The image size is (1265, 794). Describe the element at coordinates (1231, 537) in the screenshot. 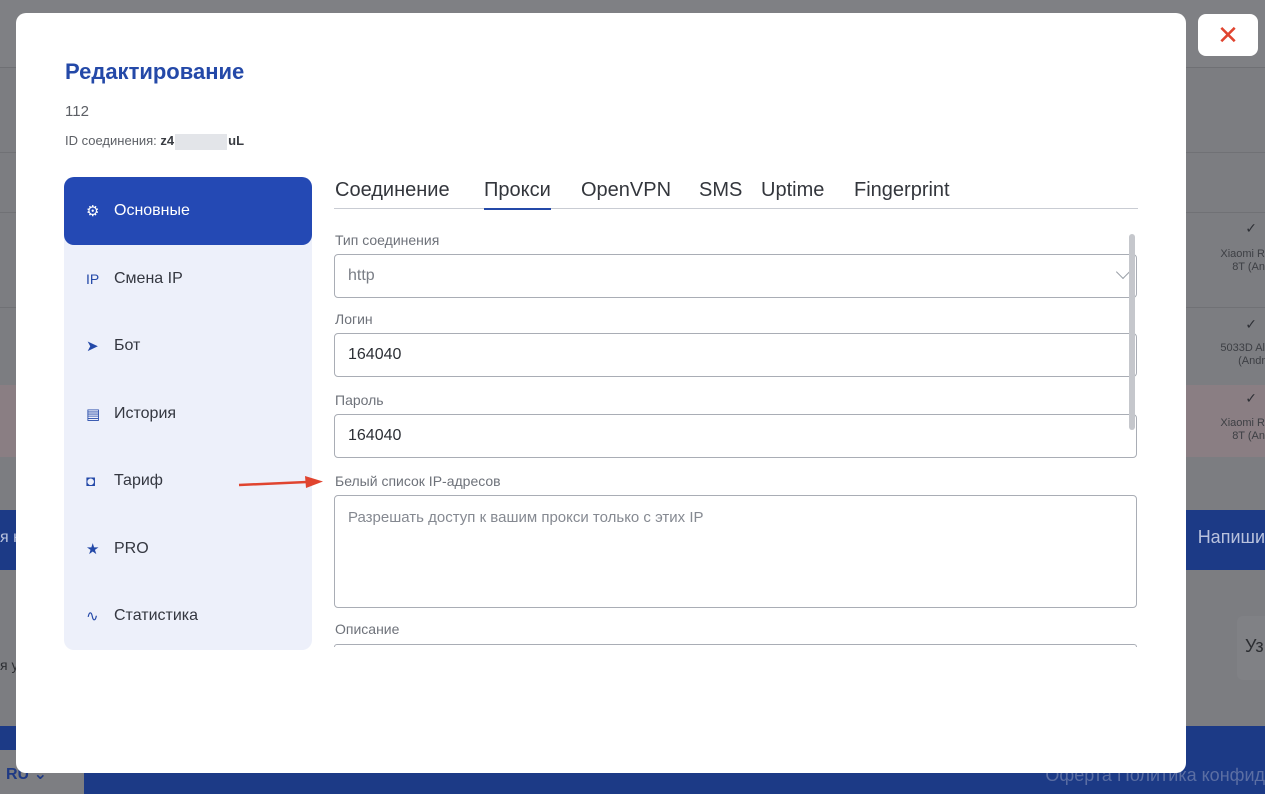

I see `write-button: Напиши` at that location.